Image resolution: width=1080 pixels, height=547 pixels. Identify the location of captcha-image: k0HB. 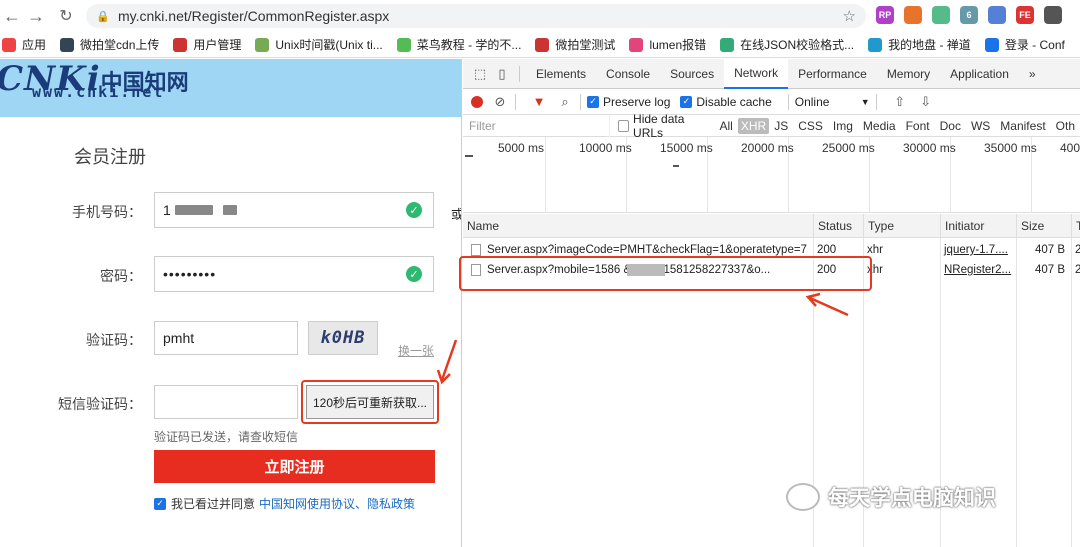
(343, 338).